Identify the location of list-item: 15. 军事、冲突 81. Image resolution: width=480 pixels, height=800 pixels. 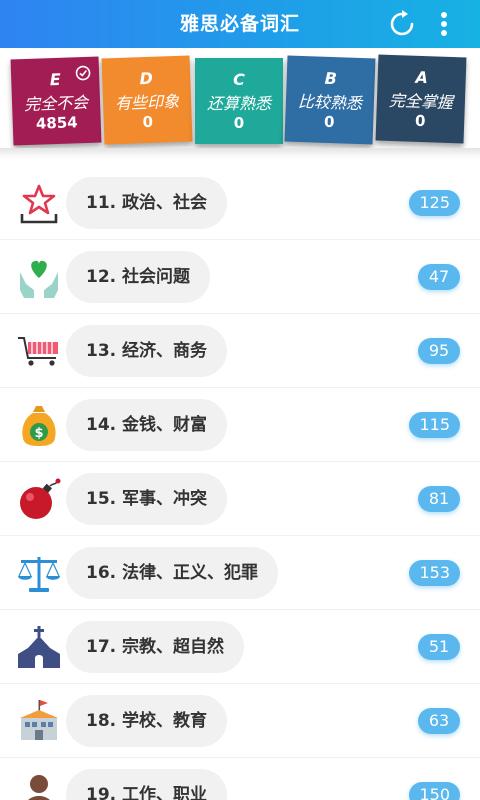
(240, 499).